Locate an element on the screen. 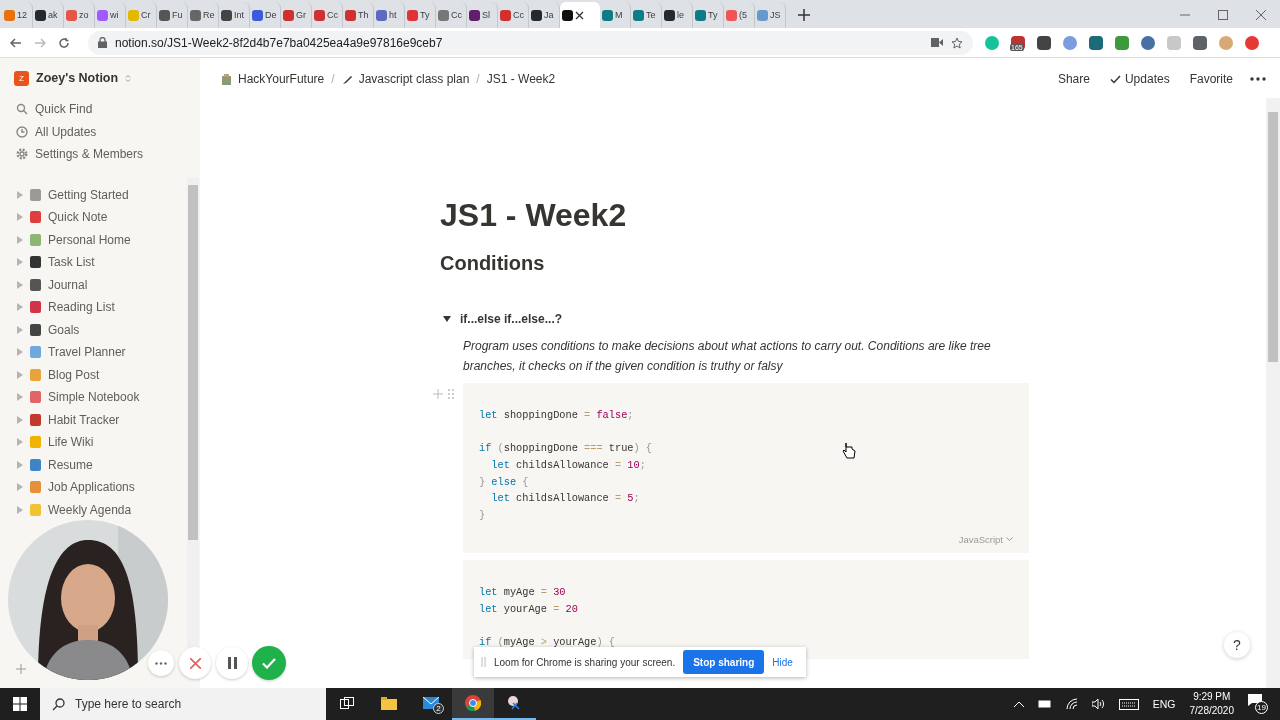 This screenshot has width=1280, height=720. cancel-button is located at coordinates (195, 663).